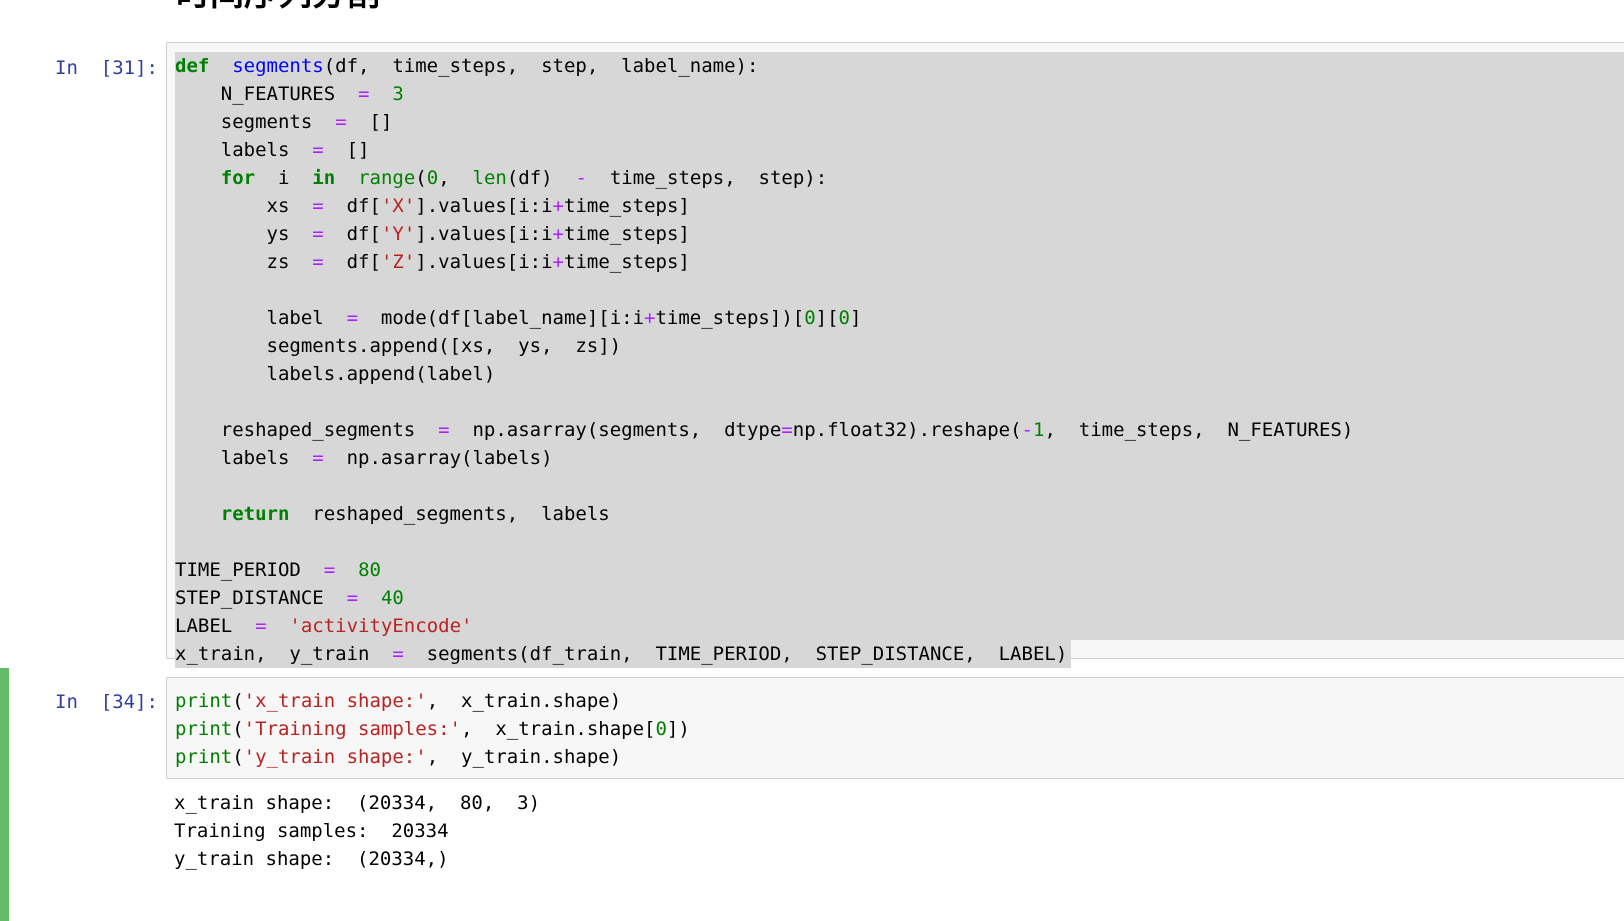 Image resolution: width=1624 pixels, height=921 pixels. What do you see at coordinates (335, 374) in the screenshot?
I see `code-token: labels.append(label)` at bounding box center [335, 374].